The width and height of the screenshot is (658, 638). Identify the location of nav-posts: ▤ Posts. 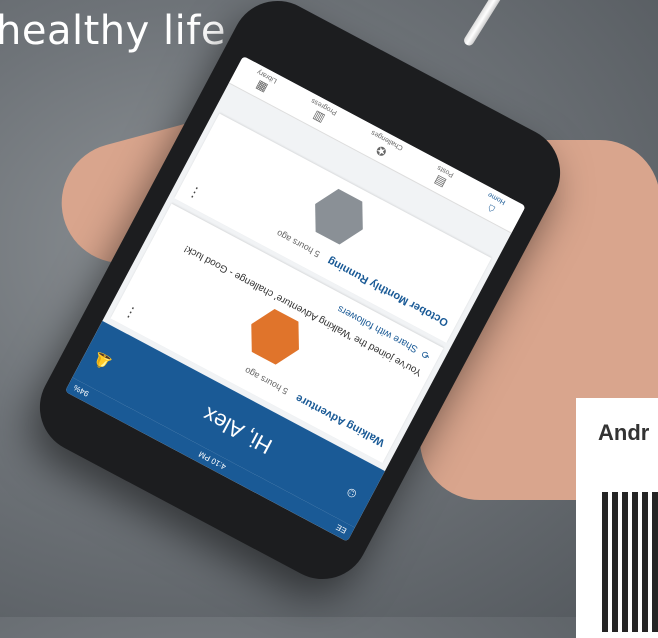
(442, 178).